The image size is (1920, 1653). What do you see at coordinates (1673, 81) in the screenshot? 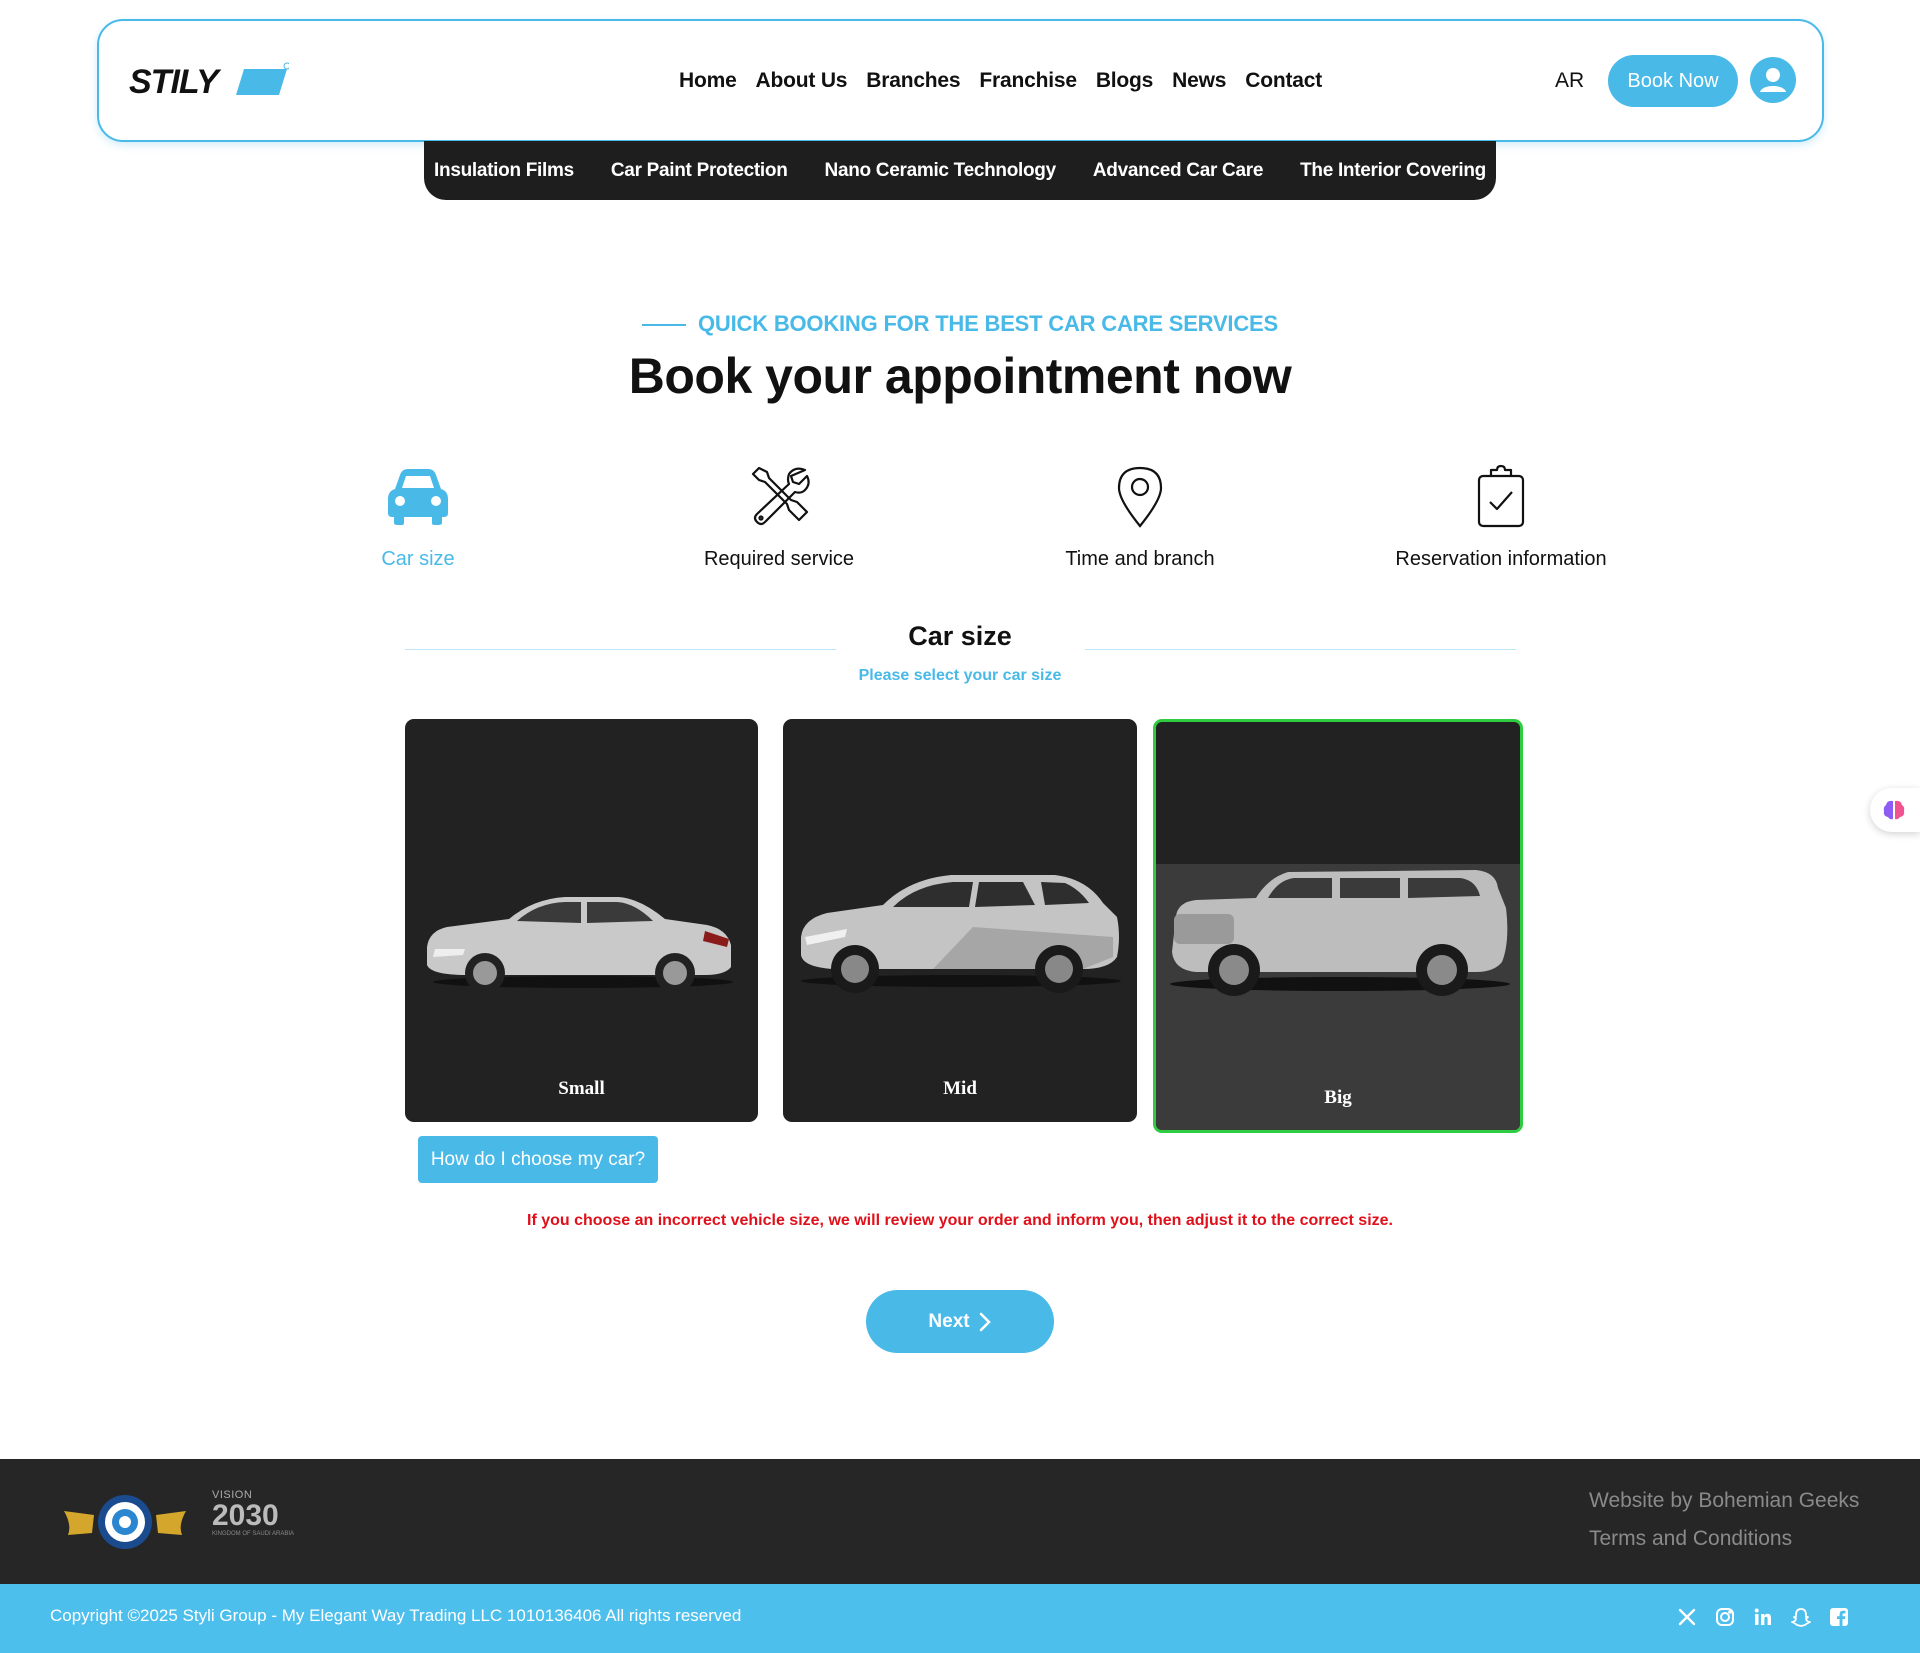
I see `book-now-button: Book Now` at bounding box center [1673, 81].